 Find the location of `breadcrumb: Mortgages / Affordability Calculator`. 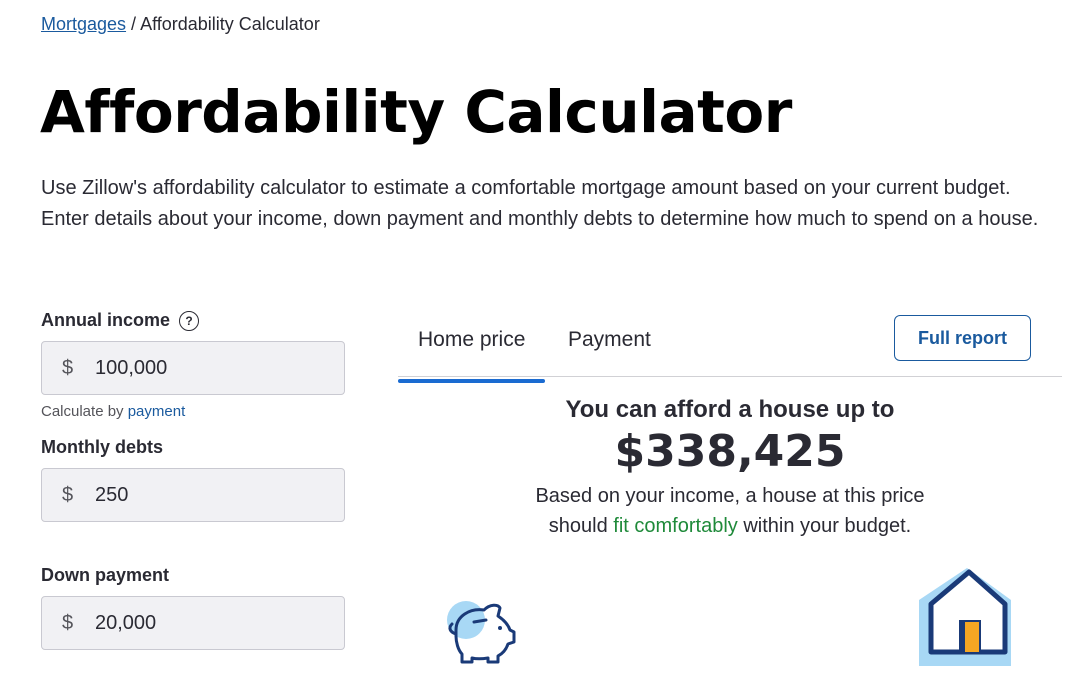

breadcrumb: Mortgages / Affordability Calculator is located at coordinates (180, 24).